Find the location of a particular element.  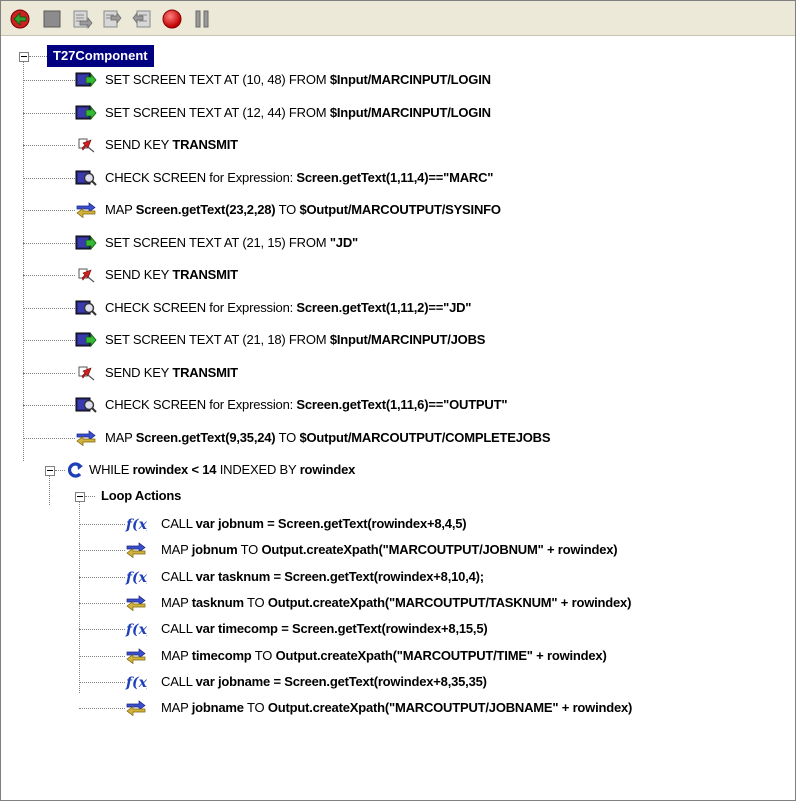

step-out-icon is located at coordinates (142, 19).